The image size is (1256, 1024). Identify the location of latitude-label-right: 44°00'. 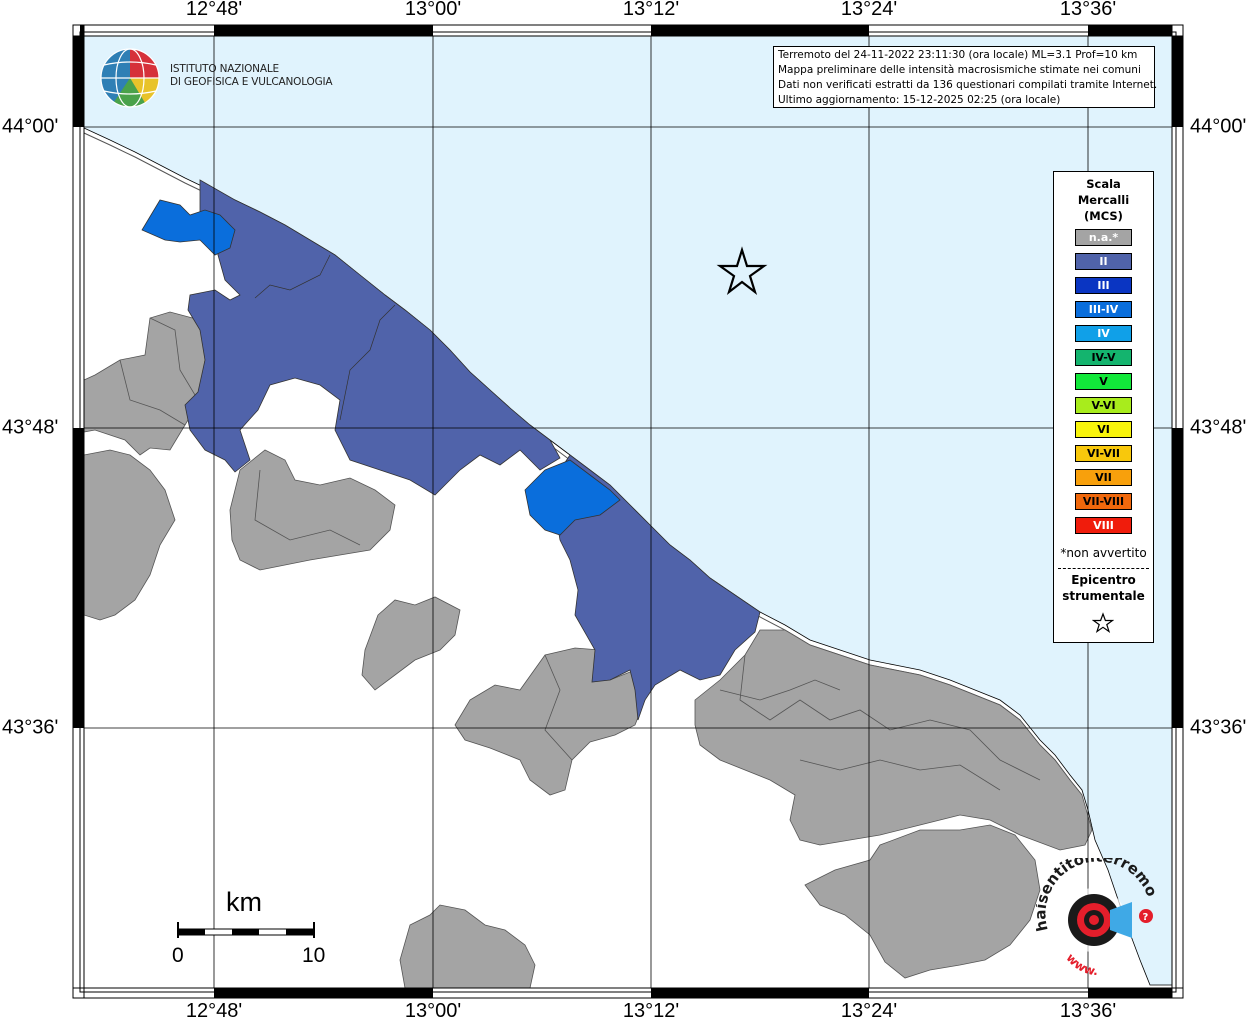
(1218, 126).